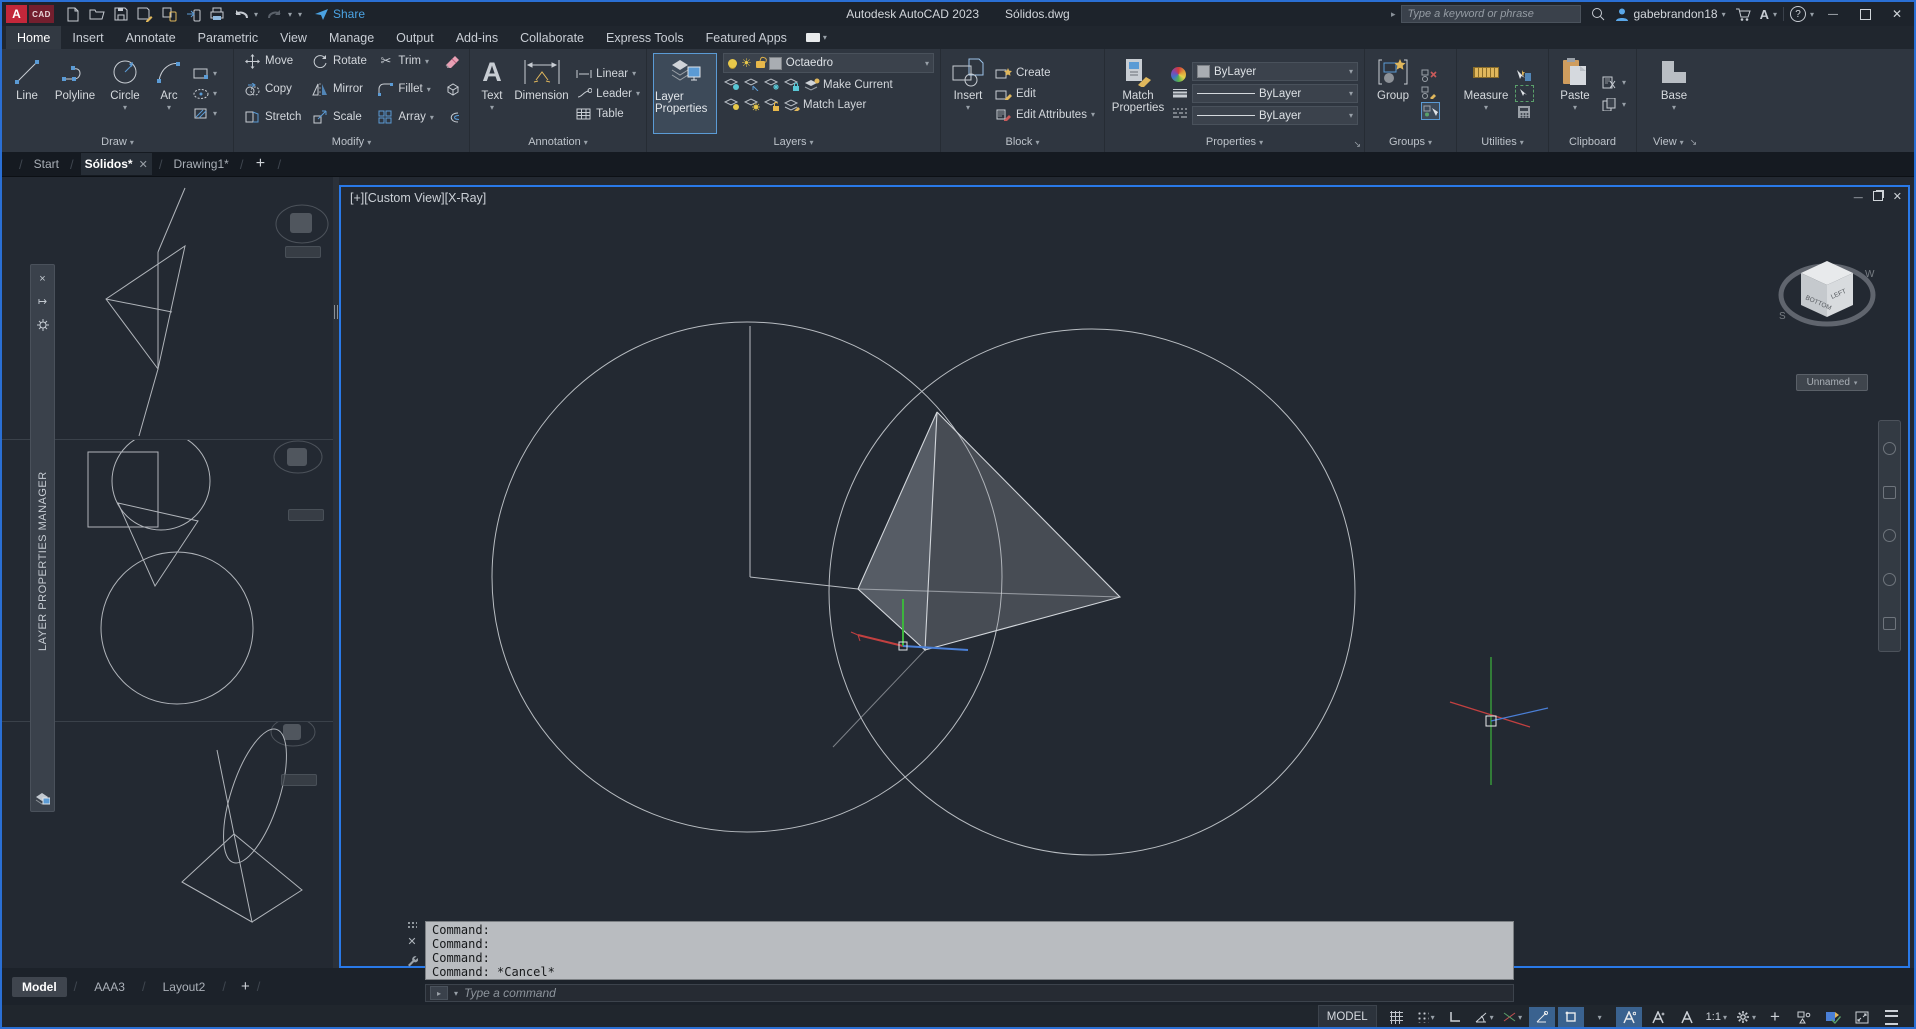 This screenshot has height=1029, width=1916. I want to click on showmotion-icon, so click(1889, 623).